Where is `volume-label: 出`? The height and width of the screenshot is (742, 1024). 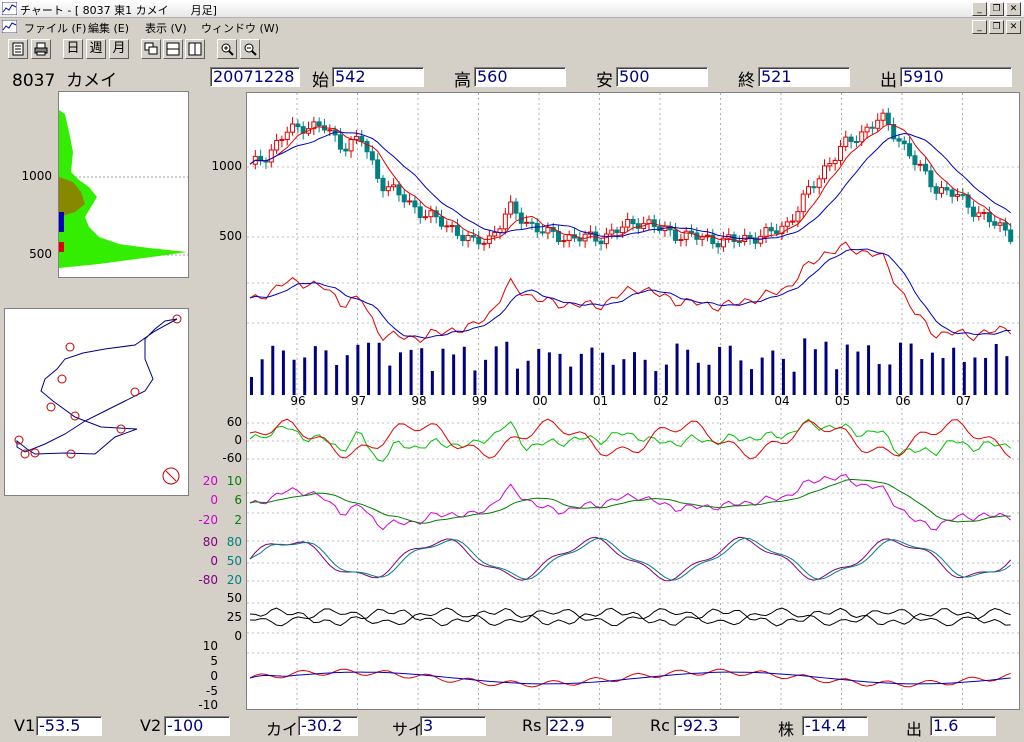
volume-label: 出 is located at coordinates (888, 81).